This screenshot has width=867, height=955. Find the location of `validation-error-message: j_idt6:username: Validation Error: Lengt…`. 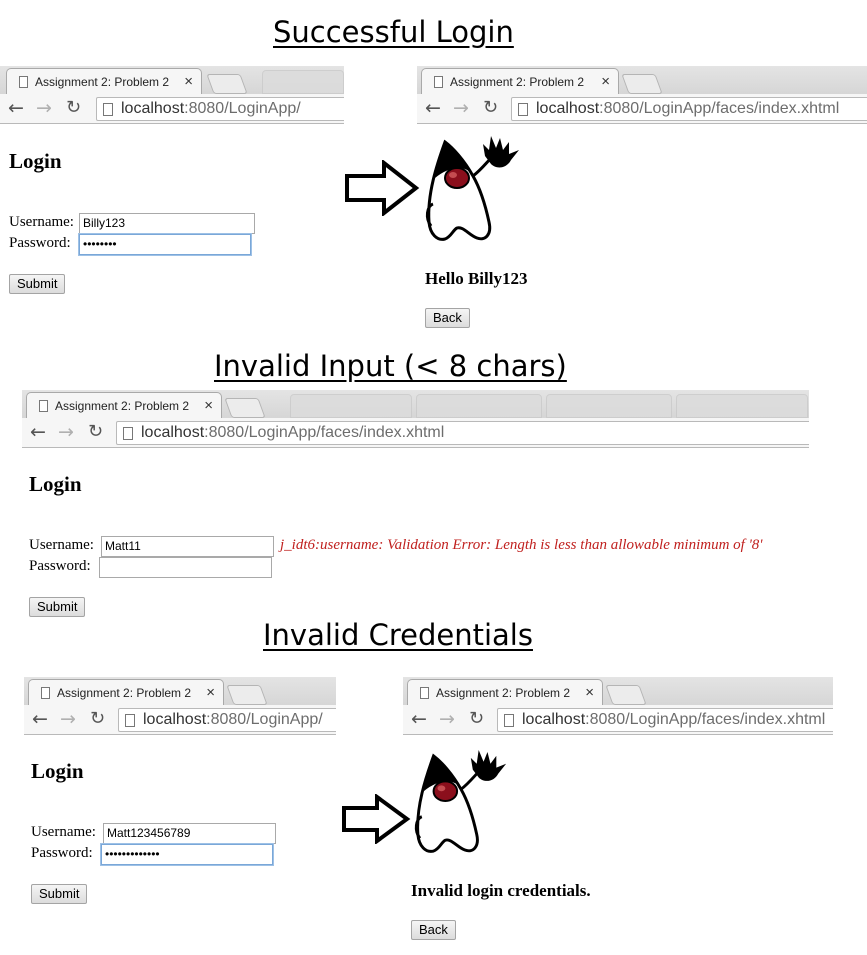

validation-error-message: j_idt6:username: Validation Error: Lengt… is located at coordinates (521, 545).